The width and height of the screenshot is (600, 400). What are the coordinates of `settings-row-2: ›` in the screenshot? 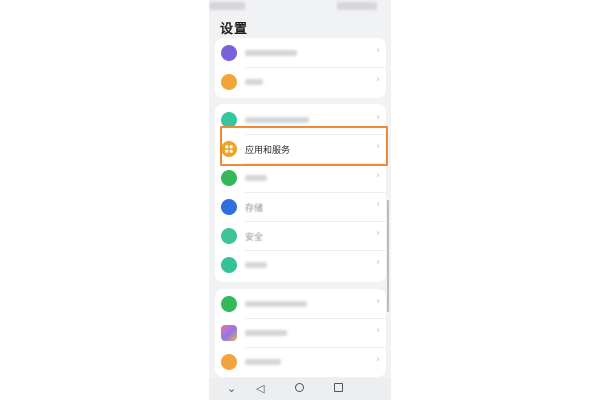 It's located at (300, 82).